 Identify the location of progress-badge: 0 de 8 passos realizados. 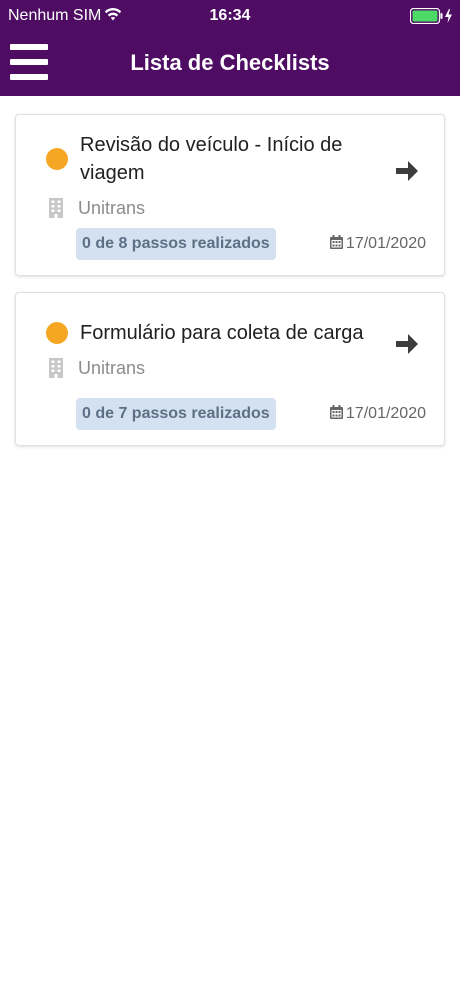
(176, 244).